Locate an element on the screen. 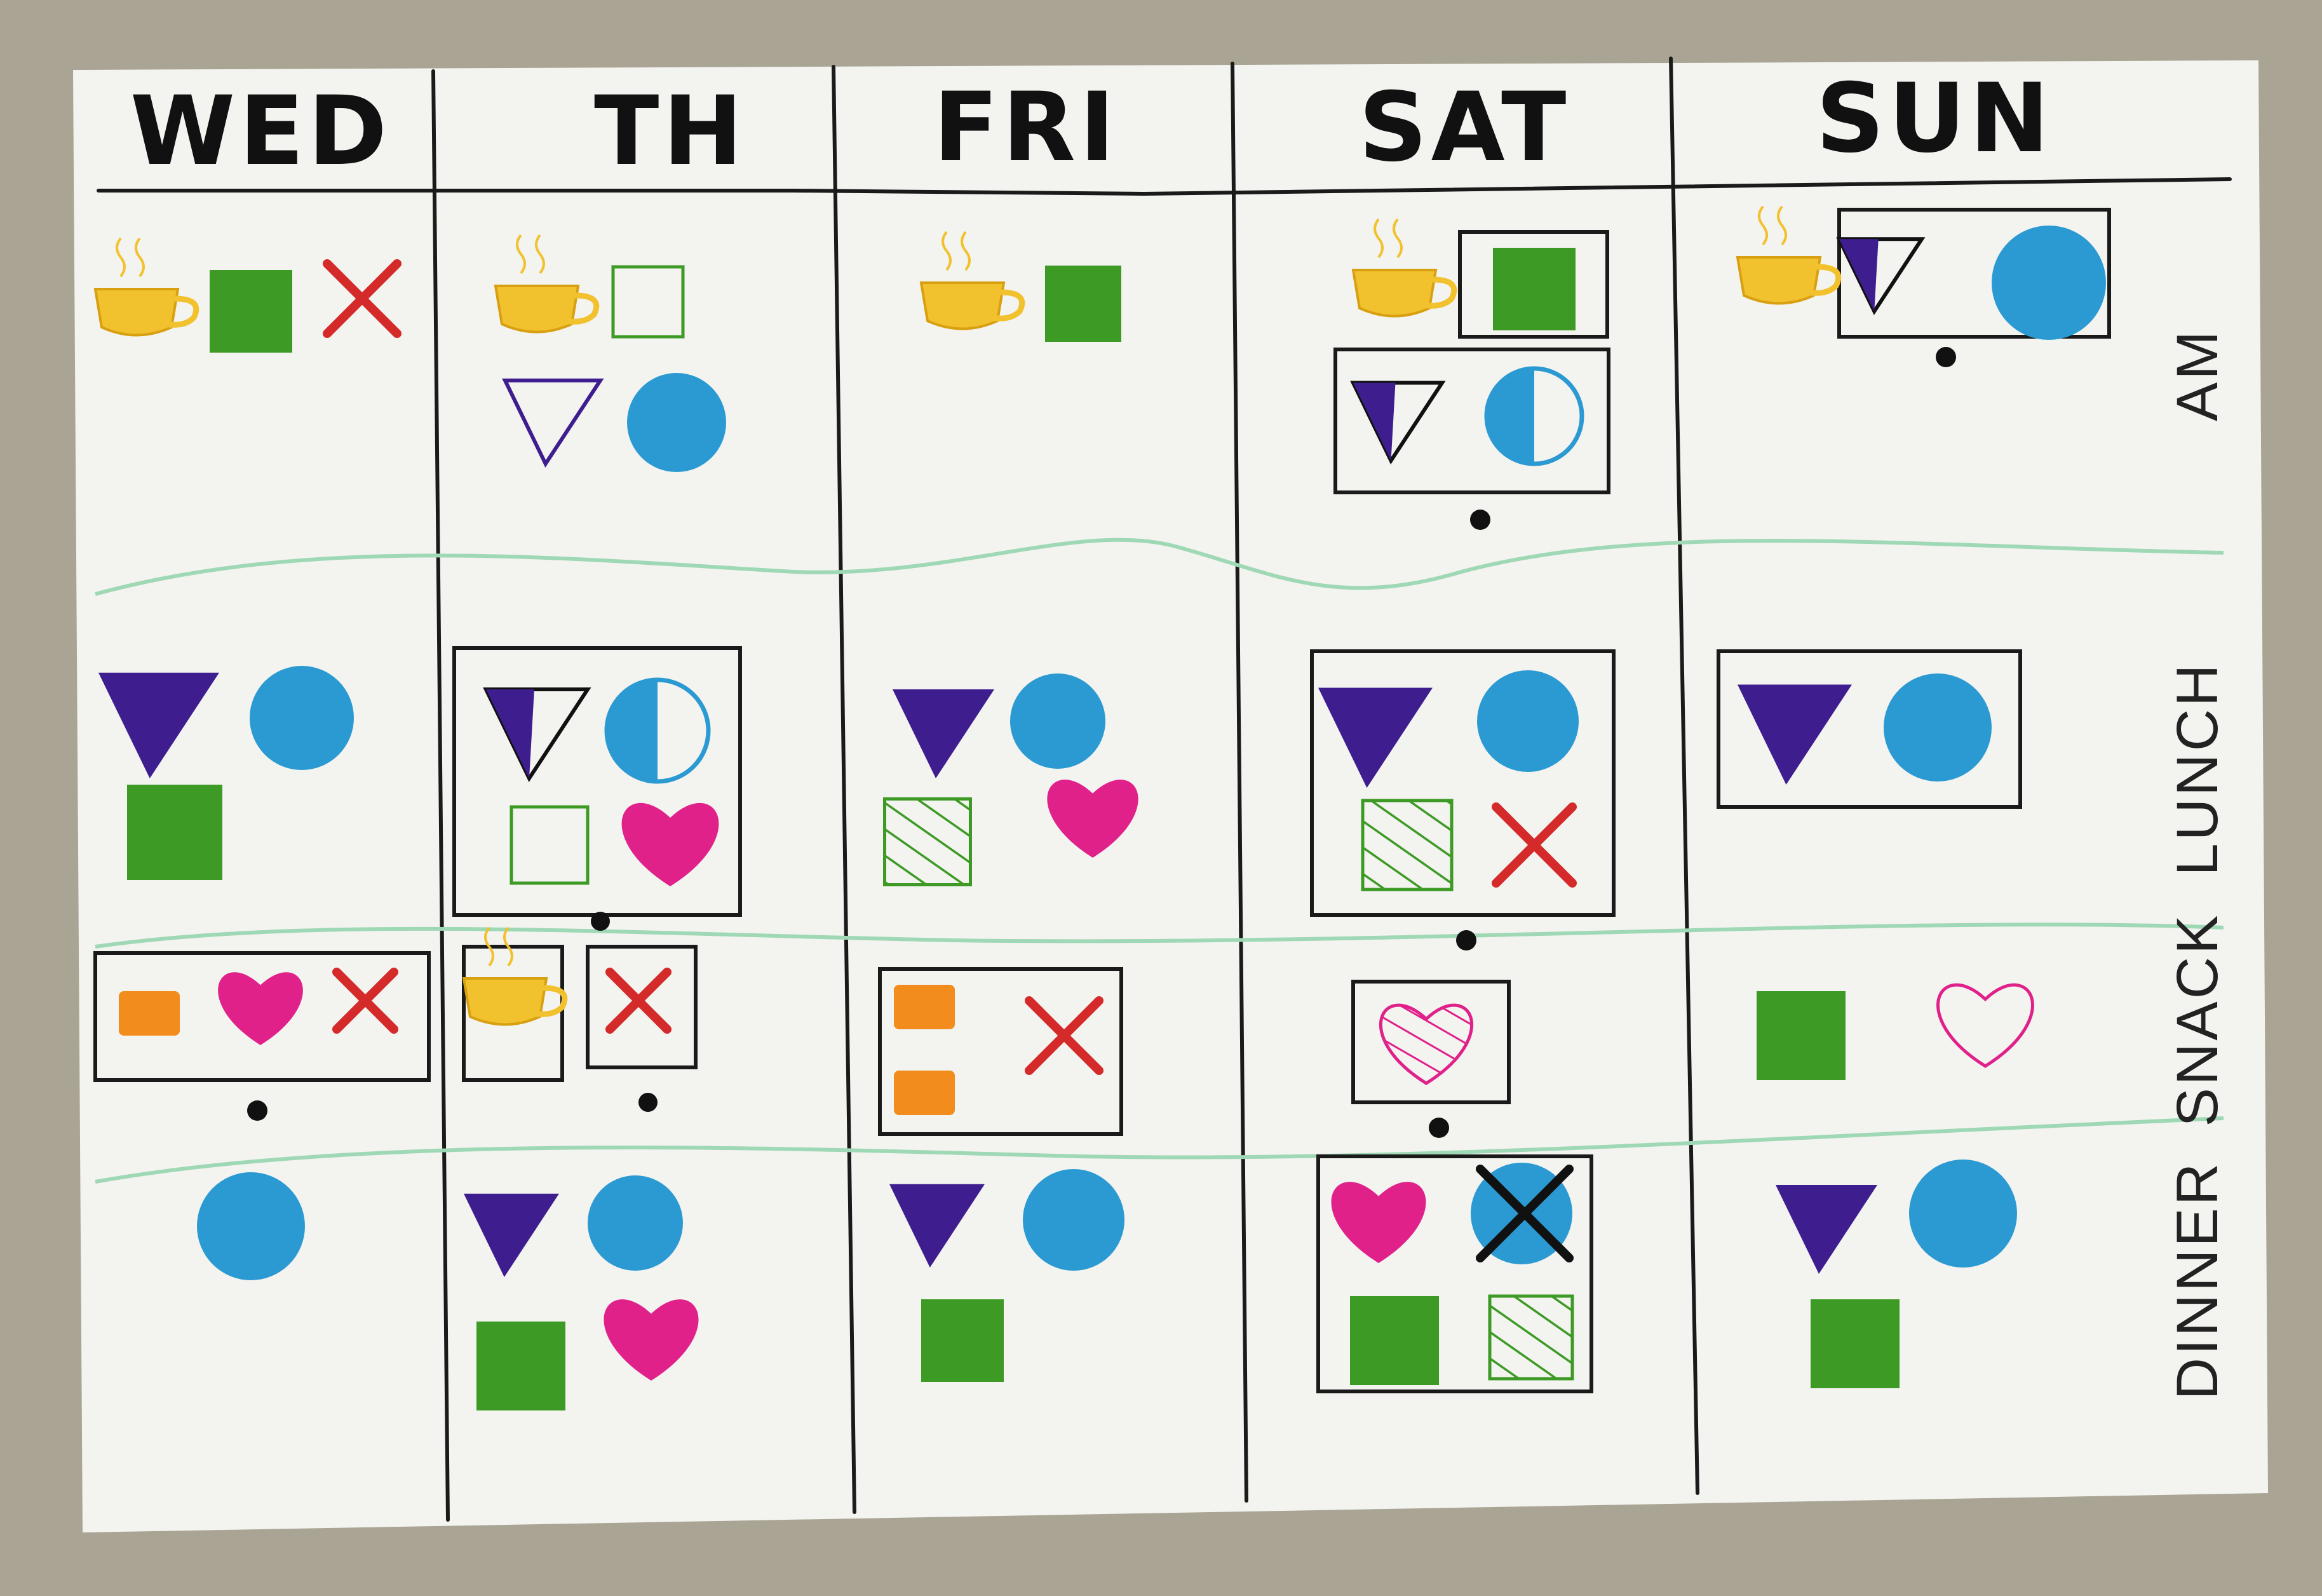  day-label-sun: SUN is located at coordinates (1934, 119).